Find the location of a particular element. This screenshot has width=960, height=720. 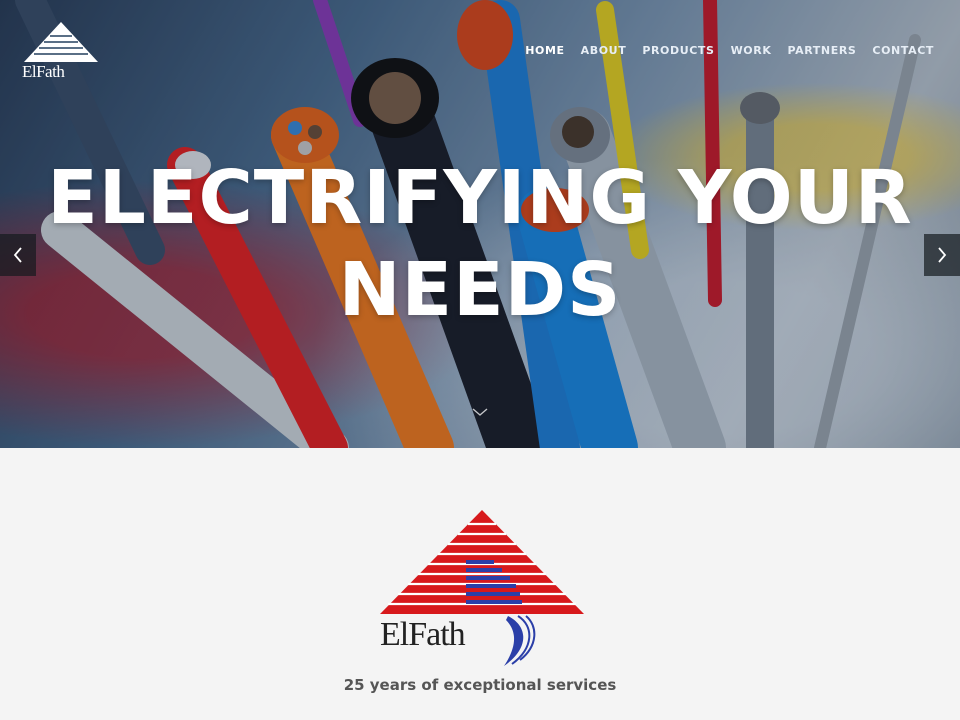

tagline: 25 years of exceptional services is located at coordinates (480, 685).